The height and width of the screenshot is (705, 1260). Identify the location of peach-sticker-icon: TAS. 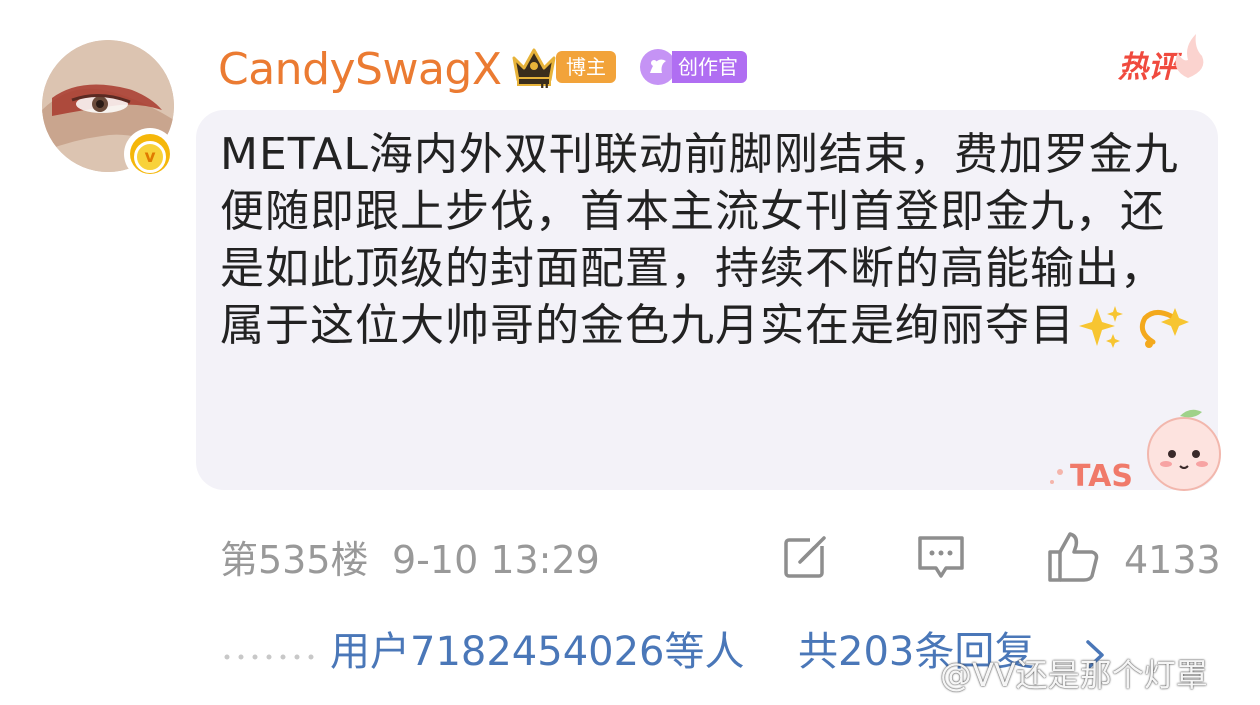
(1135, 451).